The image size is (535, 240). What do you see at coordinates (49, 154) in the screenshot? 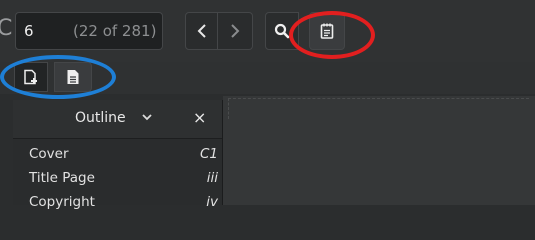
I see `outline-item-title: Cover` at bounding box center [49, 154].